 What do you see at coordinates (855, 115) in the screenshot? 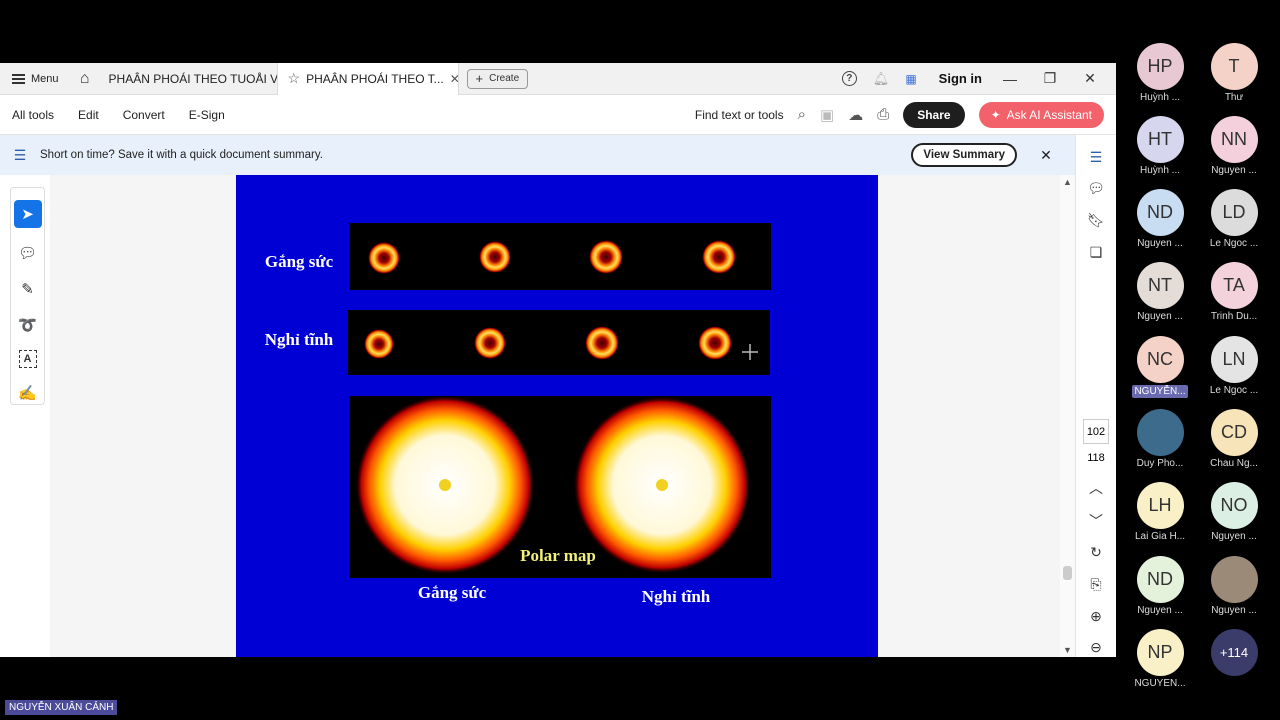
I see `upload-cloud-icon: ☁` at bounding box center [855, 115].